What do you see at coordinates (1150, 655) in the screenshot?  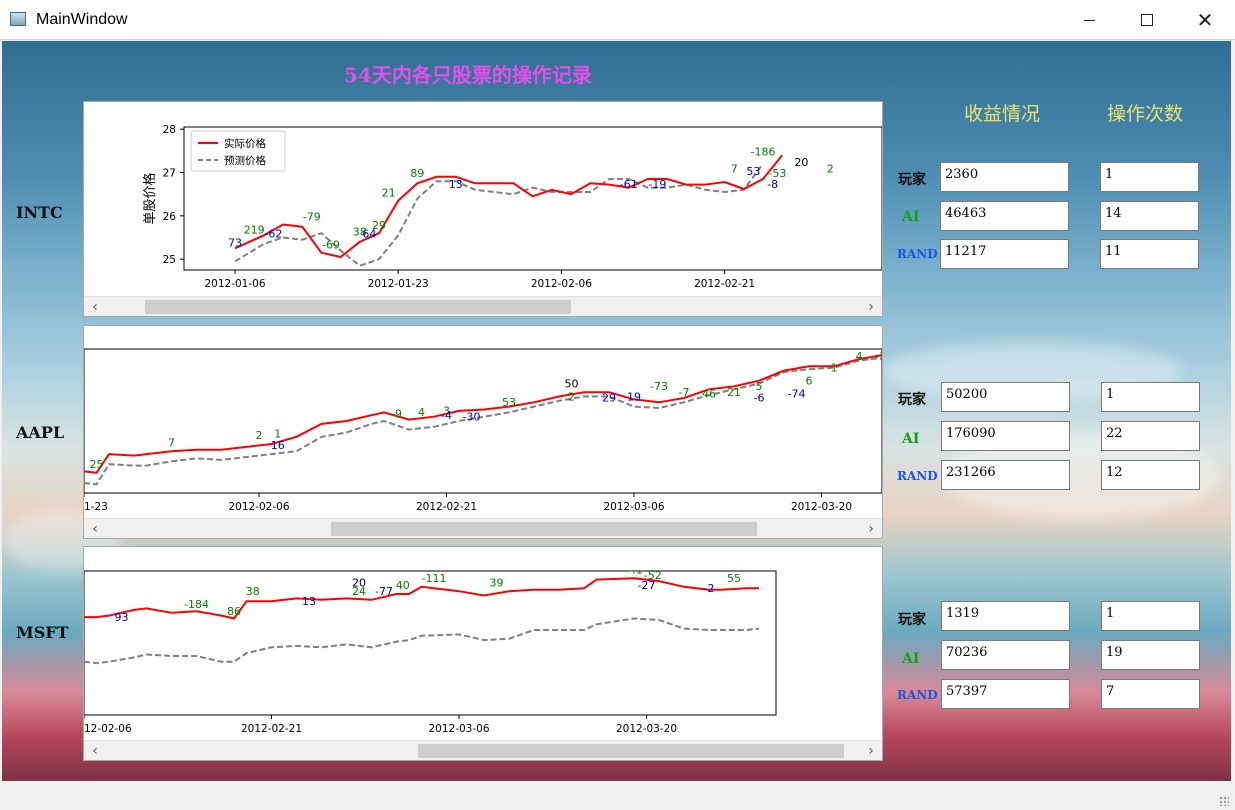 I see `ai-ops-field: 19` at bounding box center [1150, 655].